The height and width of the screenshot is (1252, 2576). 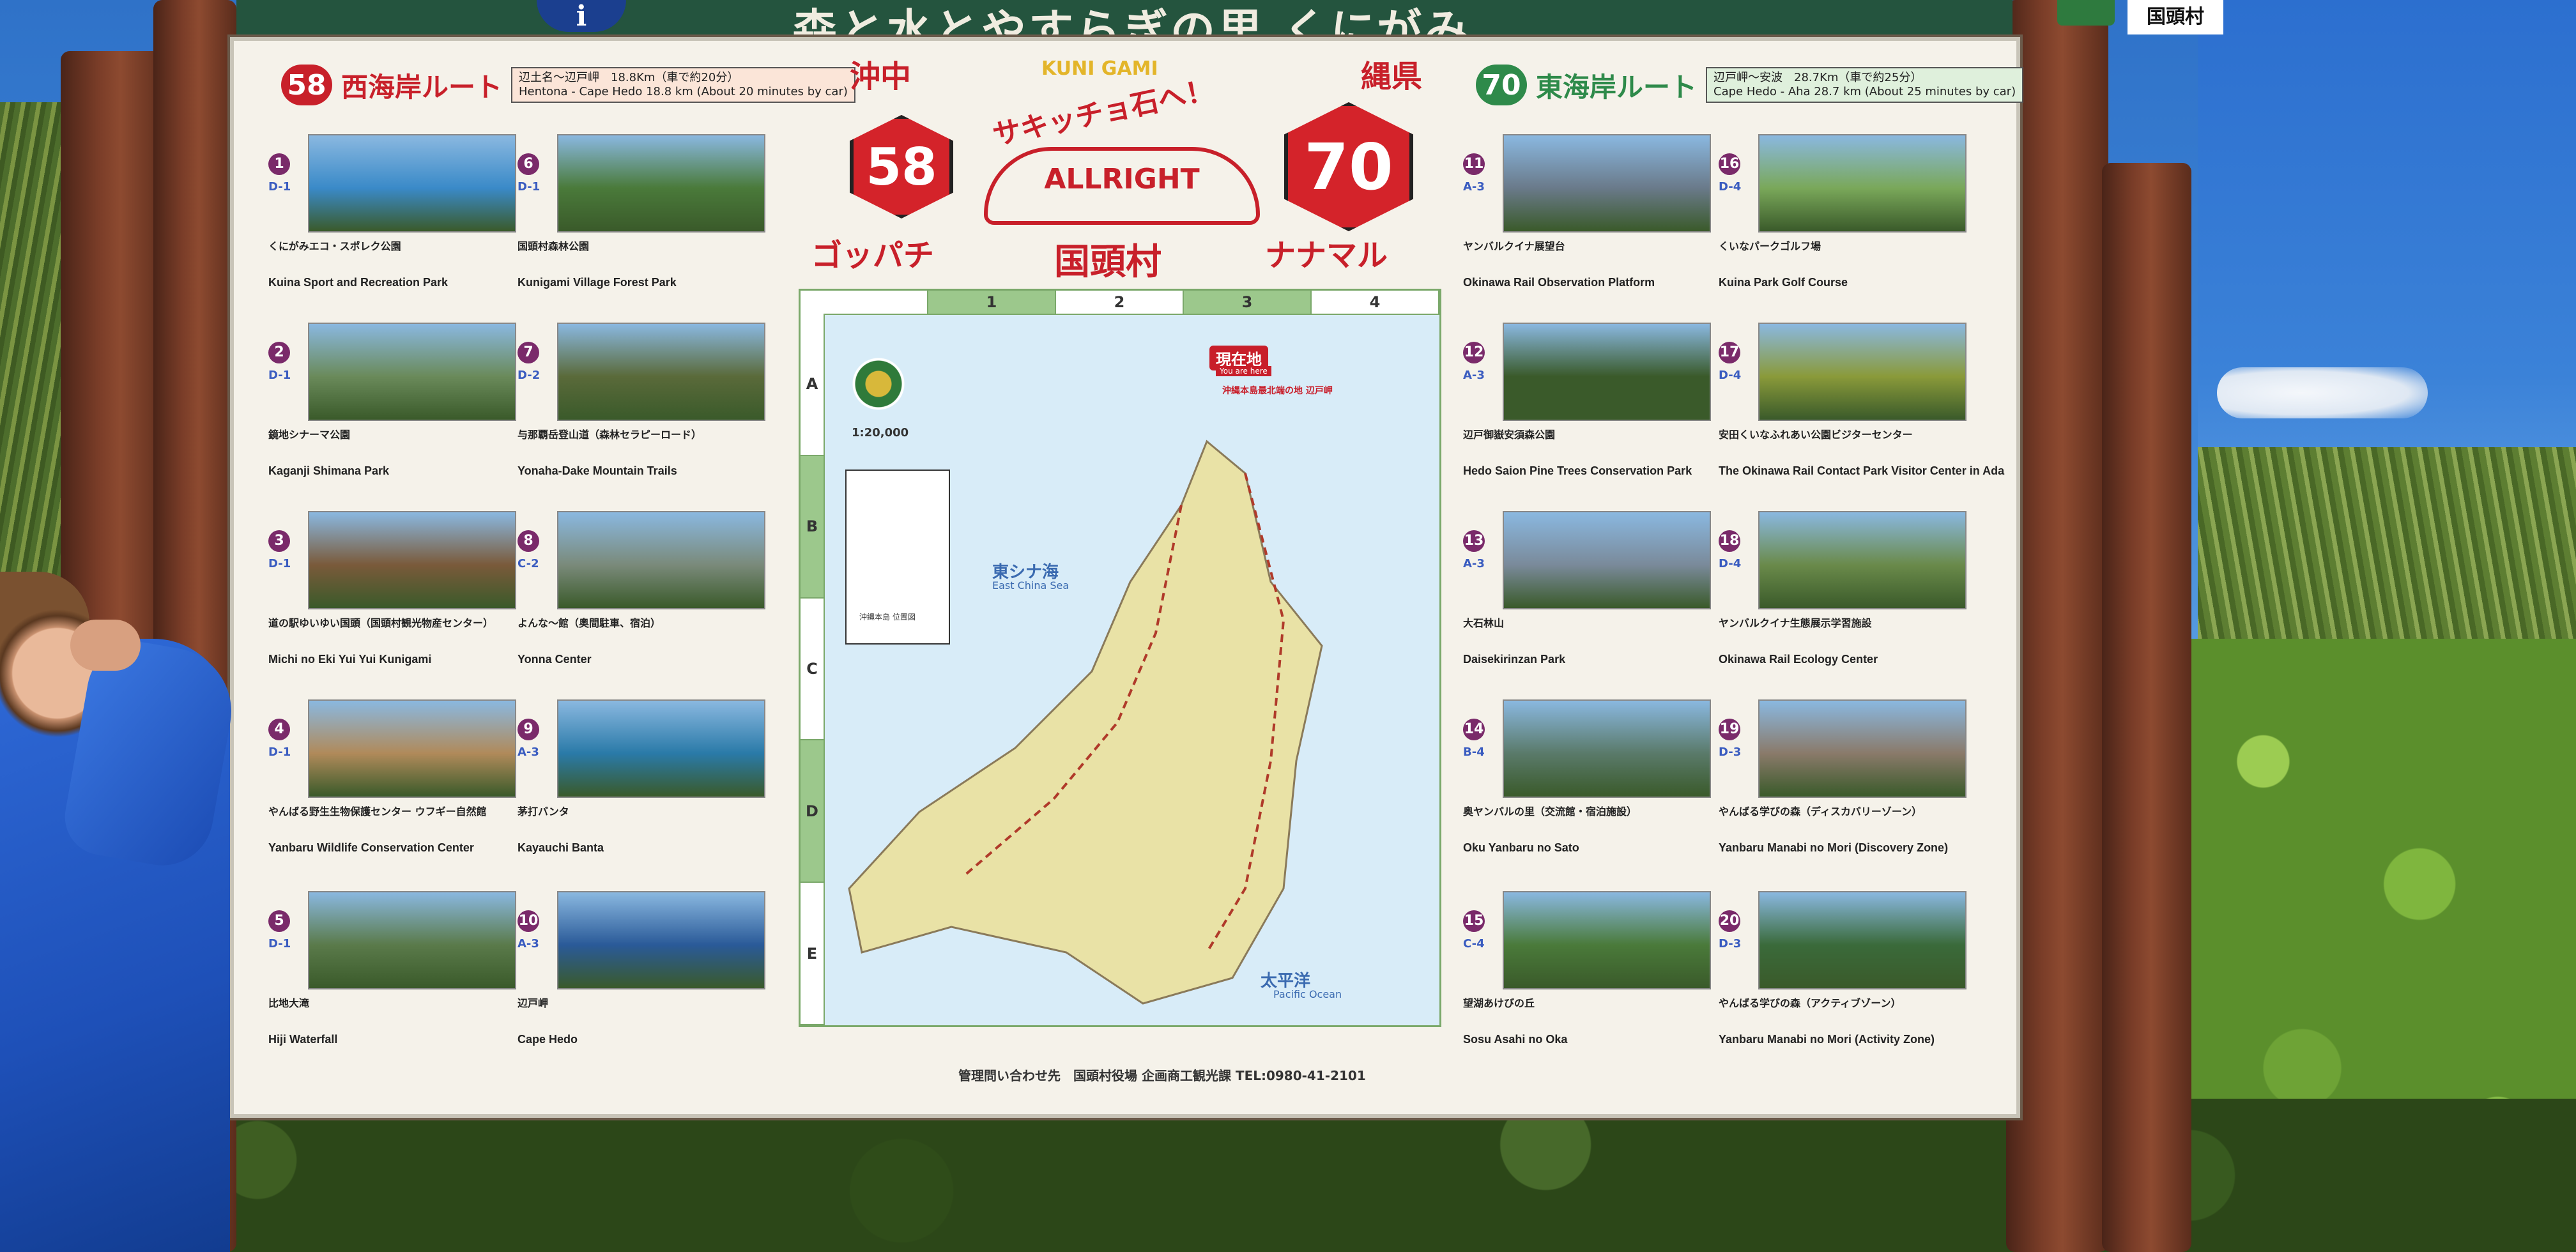 What do you see at coordinates (760, 795) in the screenshot?
I see `spot-card: 9 A-3 茅打バンタ Kayauchi Banta` at bounding box center [760, 795].